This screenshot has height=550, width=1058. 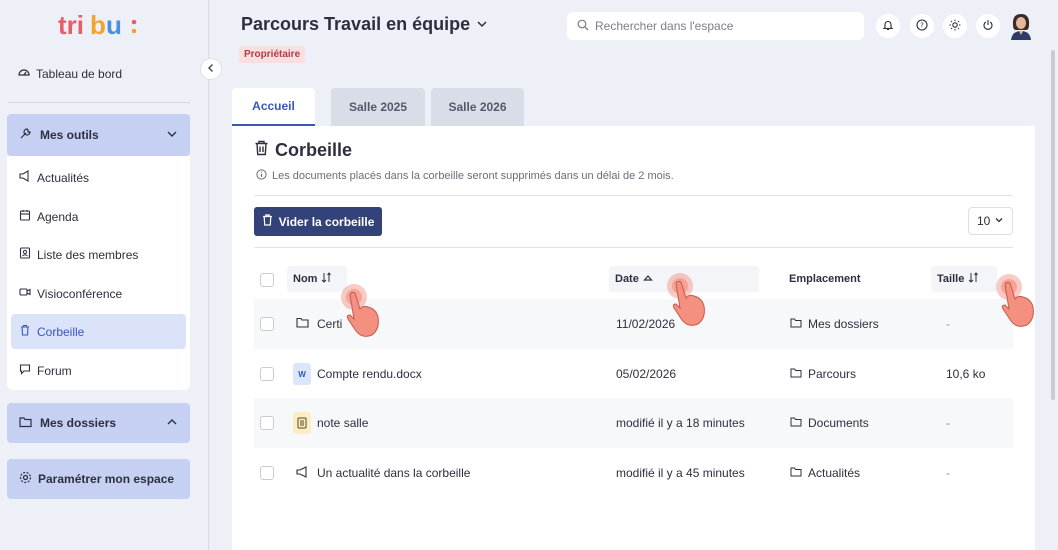 I want to click on logout-button, so click(x=988, y=26).